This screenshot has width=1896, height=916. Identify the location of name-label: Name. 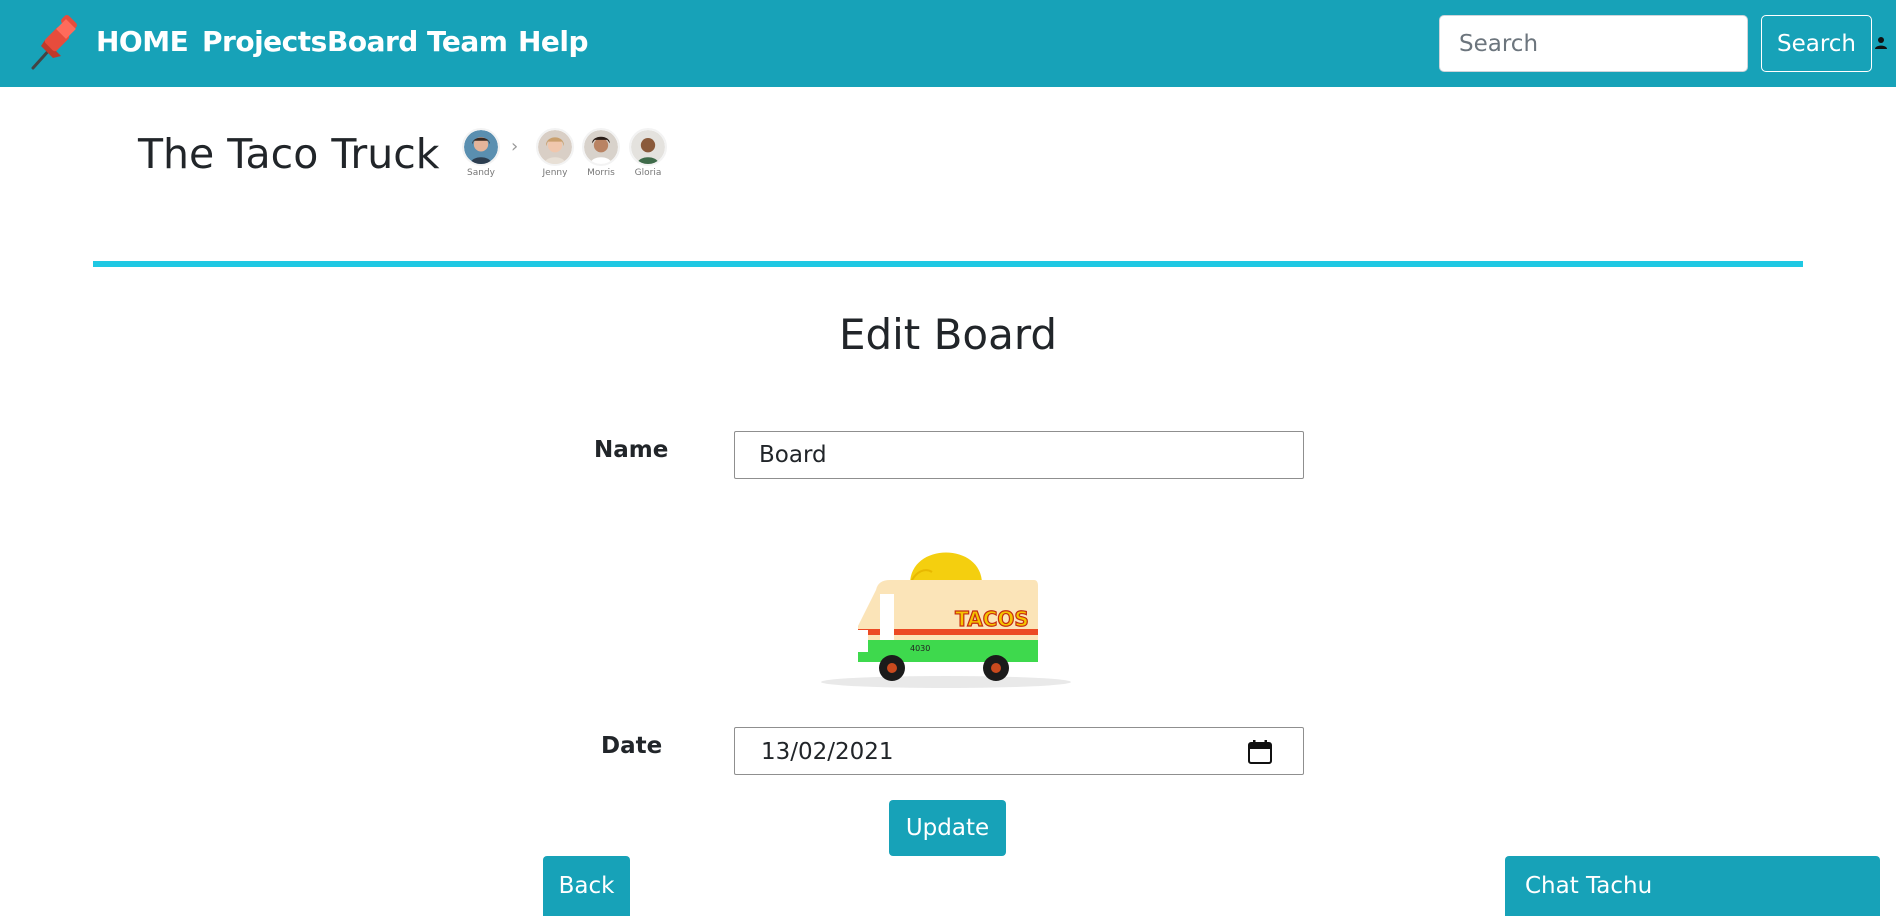
(631, 450).